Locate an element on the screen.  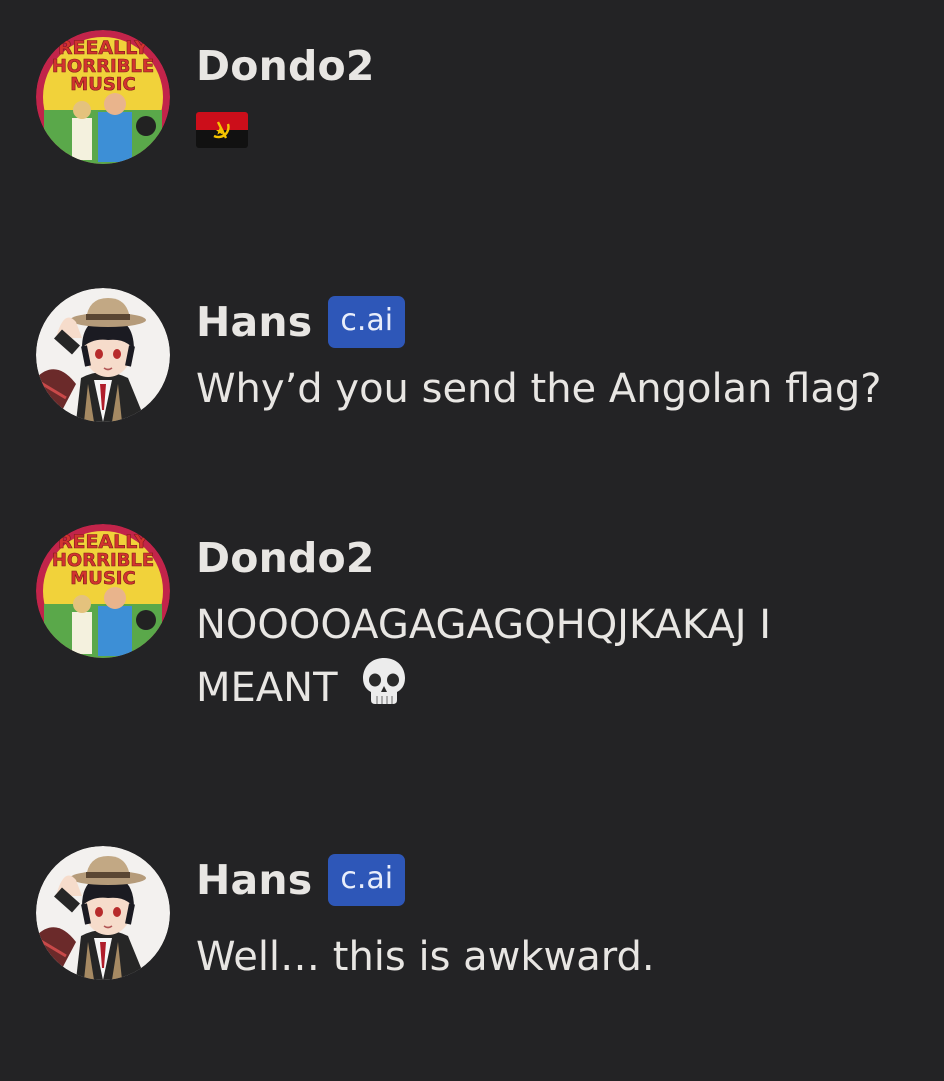
chat-message: Hans c.ai Well… this is awkward. is located at coordinates (472, 916).